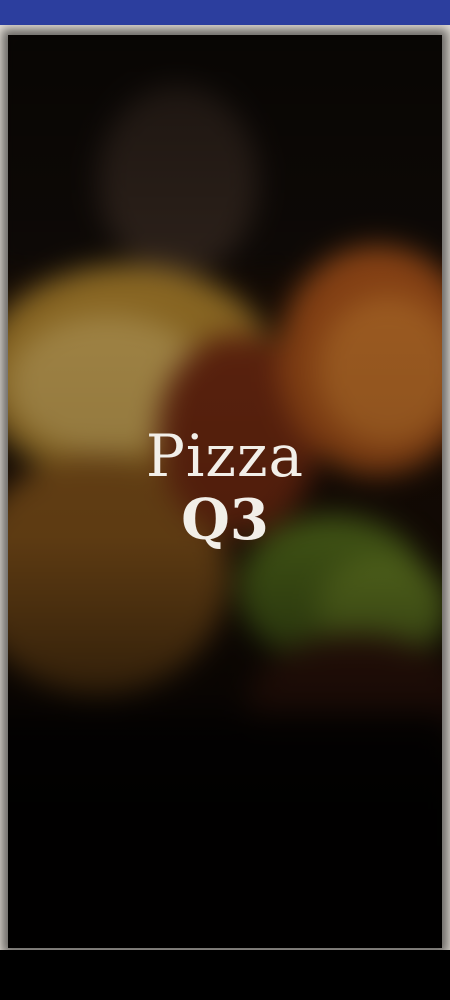  I want to click on title-line-1: Pizza, so click(225, 456).